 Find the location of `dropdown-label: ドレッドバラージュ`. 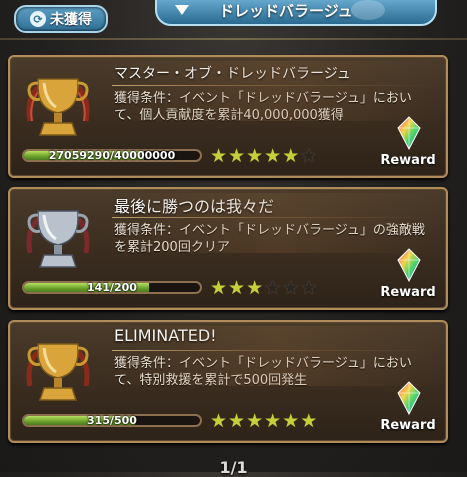

dropdown-label: ドレッドバラージュ is located at coordinates (286, 10).